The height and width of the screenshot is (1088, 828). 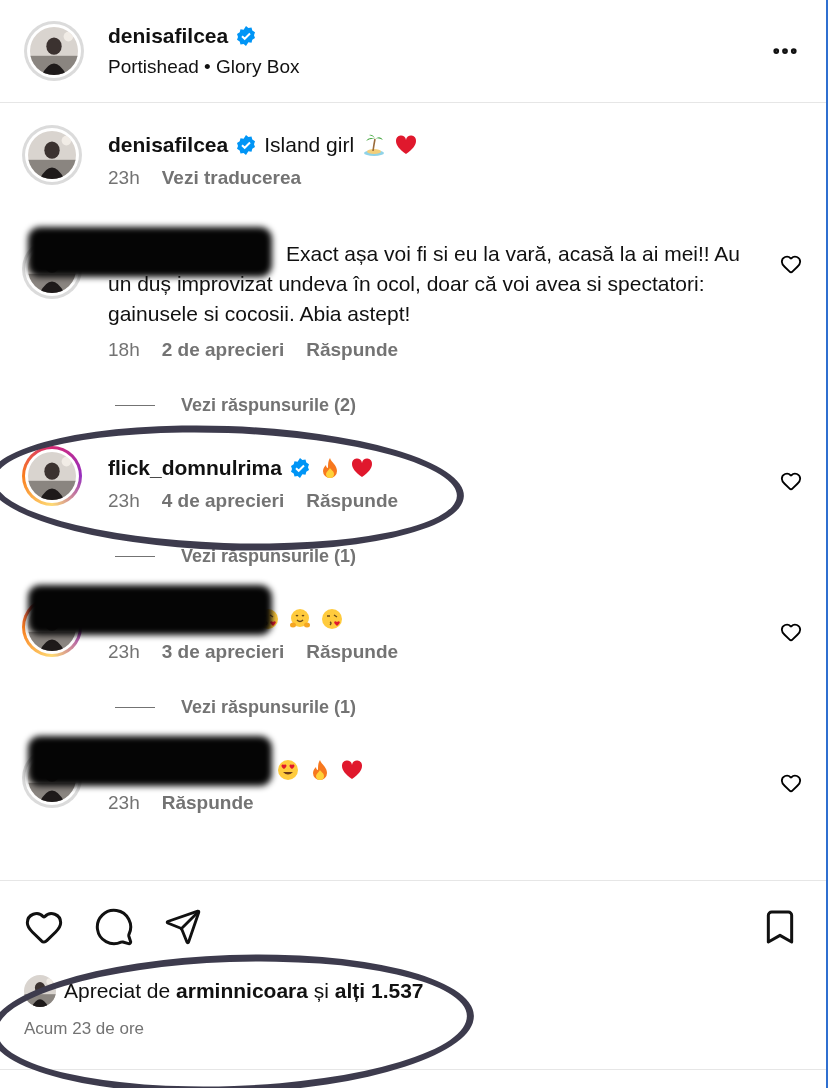 I want to click on heart-eyes-emoji-icon, so click(x=288, y=770).